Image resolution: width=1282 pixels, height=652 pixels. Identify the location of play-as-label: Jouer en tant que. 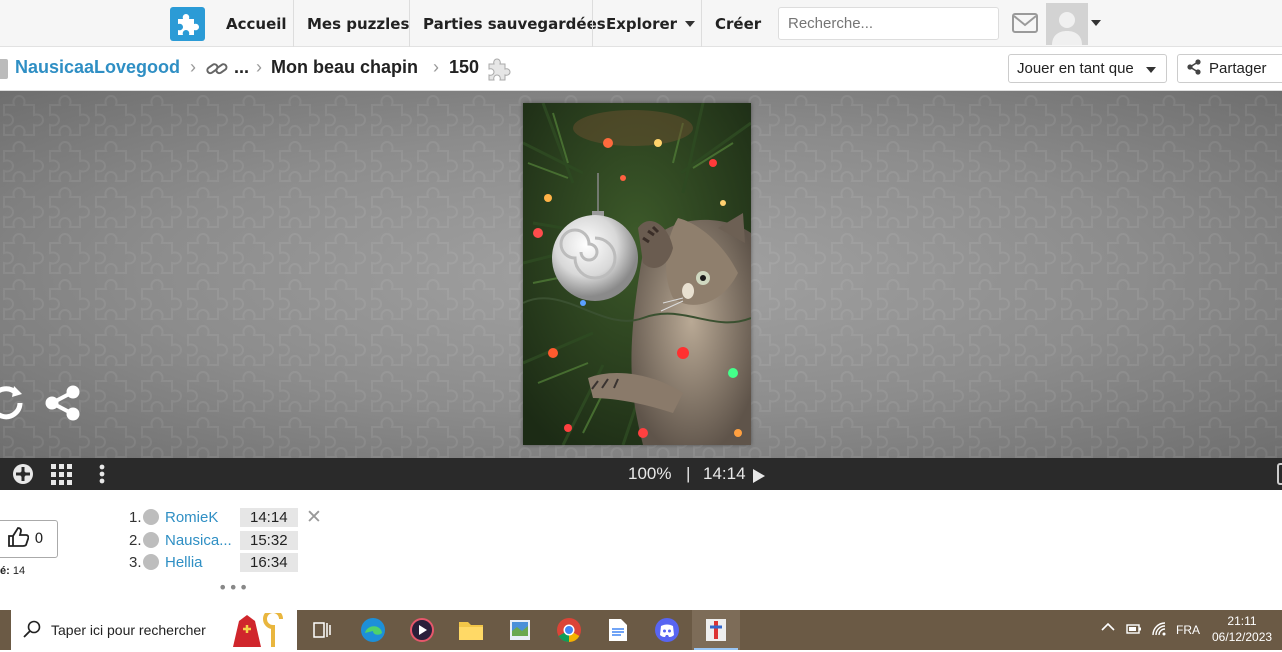
(1075, 68).